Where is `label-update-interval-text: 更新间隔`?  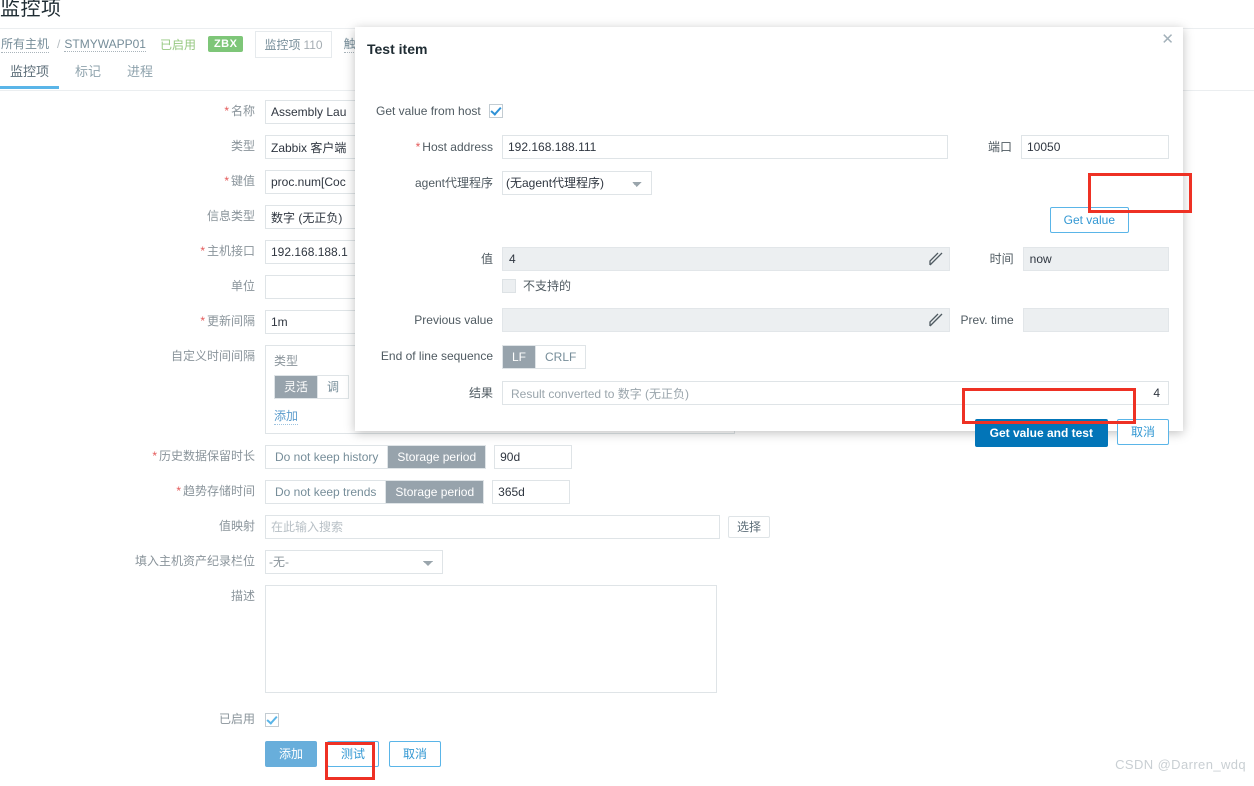 label-update-interval-text: 更新间隔 is located at coordinates (230, 321).